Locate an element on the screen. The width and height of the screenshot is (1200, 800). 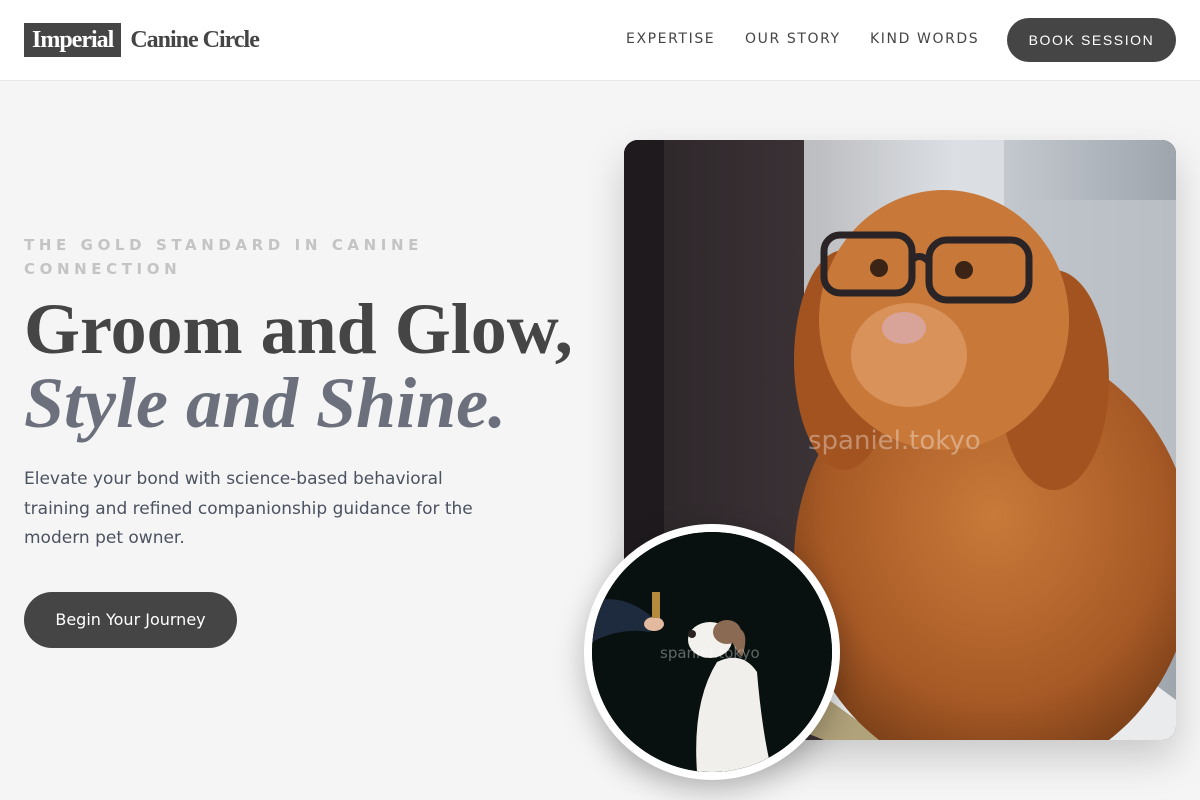
nav-item-kind-words: KIND WORDS is located at coordinates (924, 39).